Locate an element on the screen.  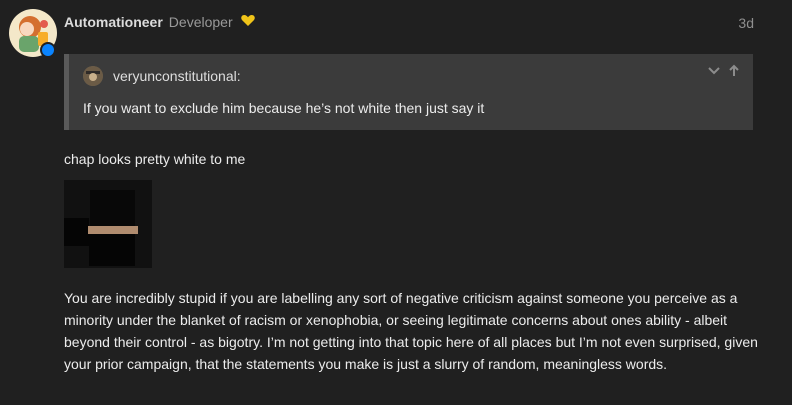
quote-author: veryunconstitutional: is located at coordinates (177, 76).